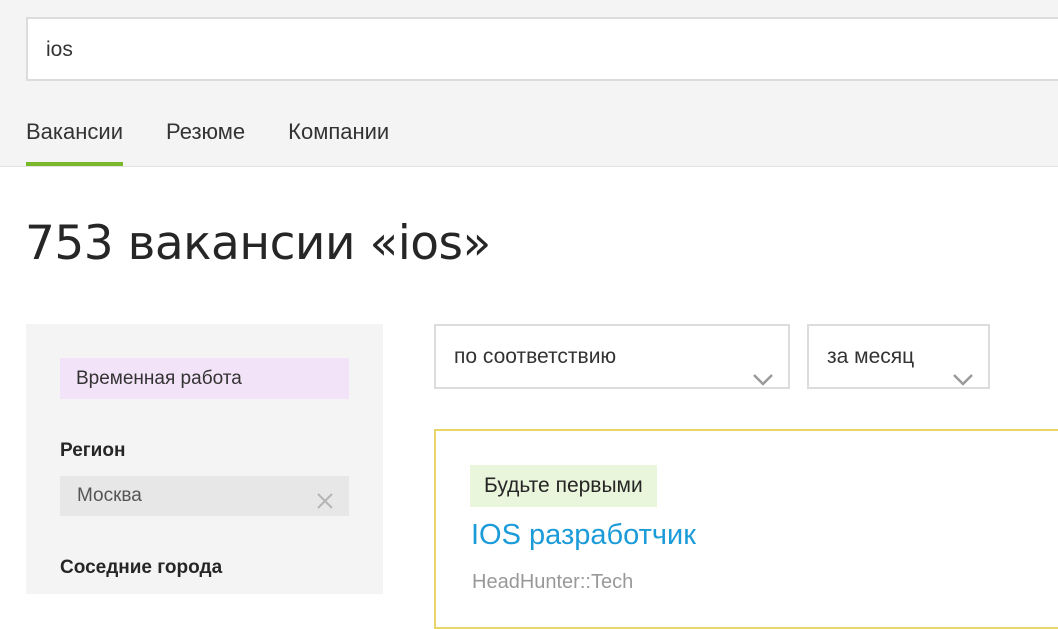 The height and width of the screenshot is (629, 1058). Describe the element at coordinates (535, 356) in the screenshot. I see `sort-select-value: по соответствию` at that location.